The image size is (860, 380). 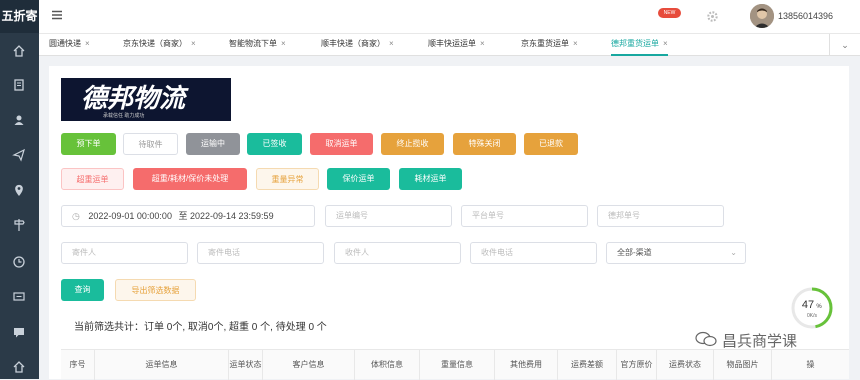 I want to click on column-header: 重量信息, so click(x=457, y=365).